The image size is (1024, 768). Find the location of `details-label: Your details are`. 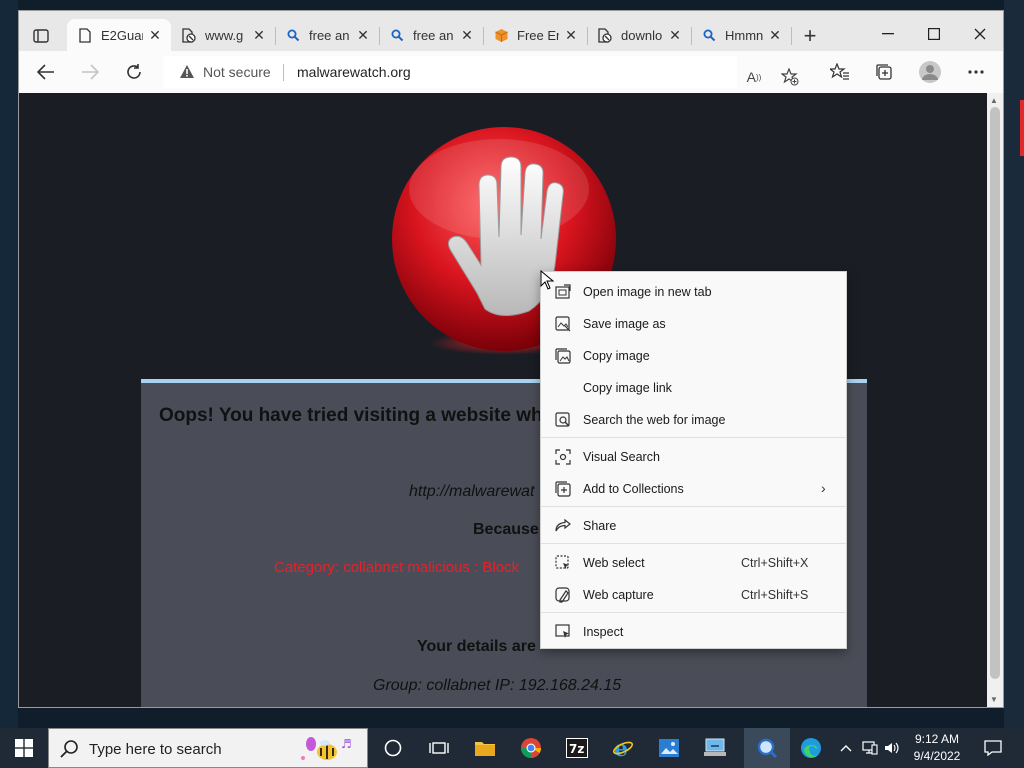

details-label: Your details are is located at coordinates (476, 646).